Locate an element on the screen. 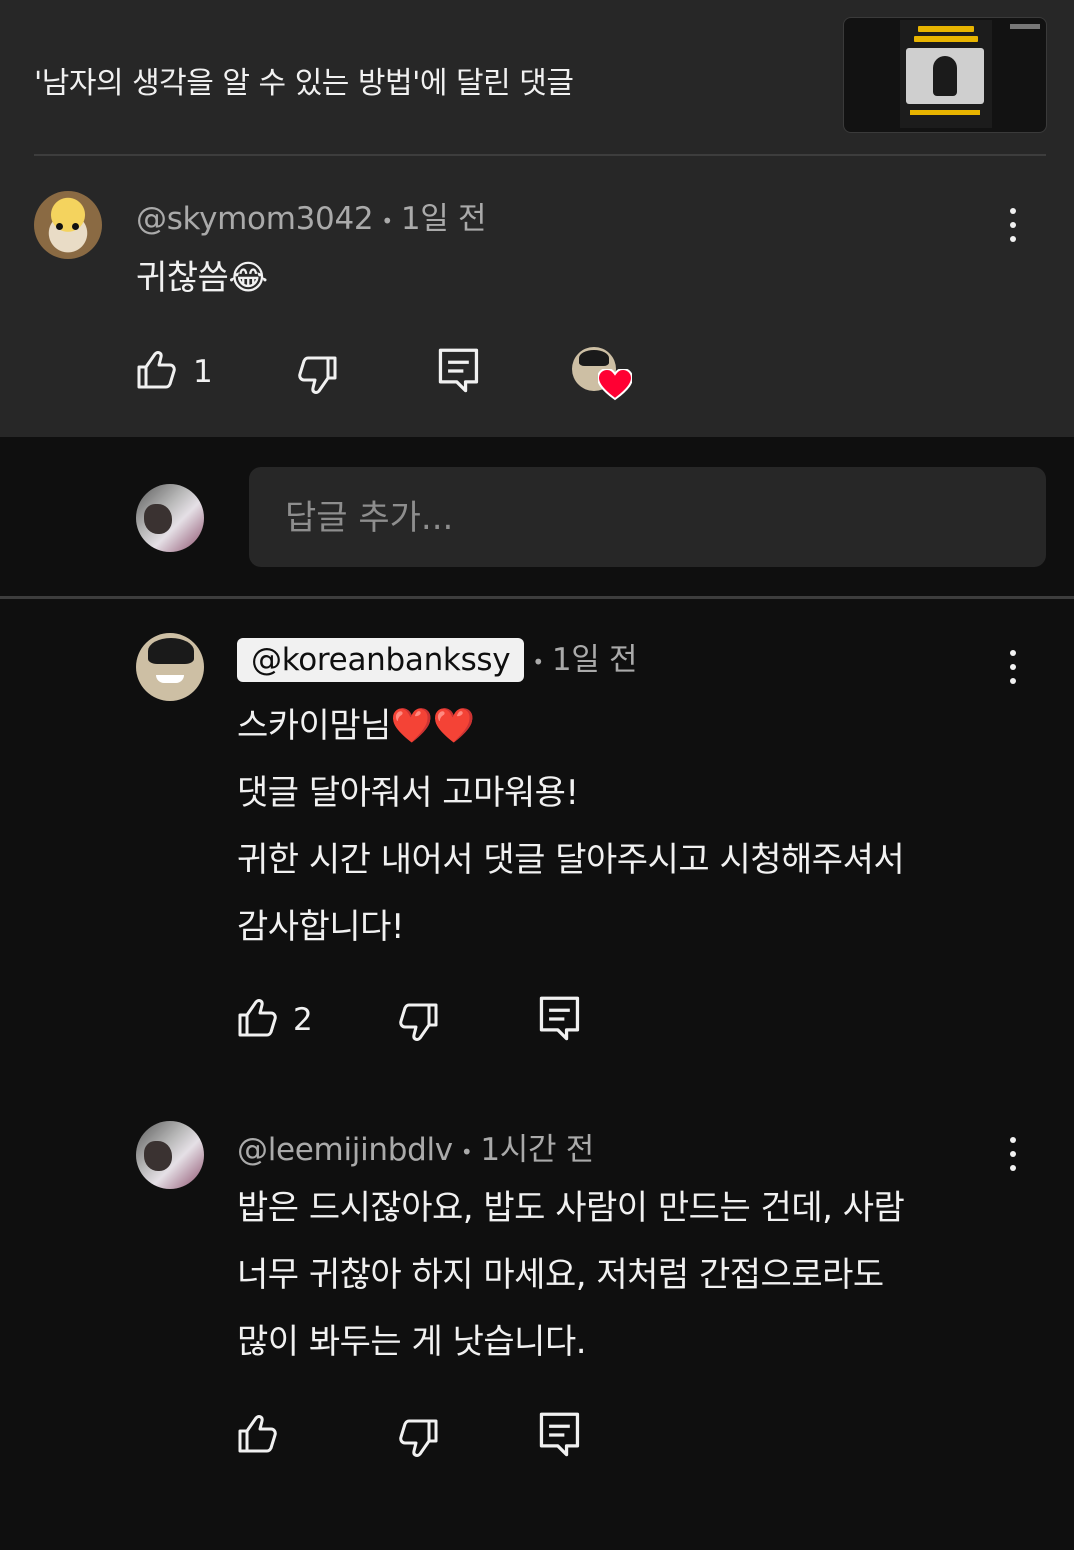 The width and height of the screenshot is (1074, 1550). reply-text-line: 많이 봐두는 게 낫습니다. is located at coordinates (412, 1342).